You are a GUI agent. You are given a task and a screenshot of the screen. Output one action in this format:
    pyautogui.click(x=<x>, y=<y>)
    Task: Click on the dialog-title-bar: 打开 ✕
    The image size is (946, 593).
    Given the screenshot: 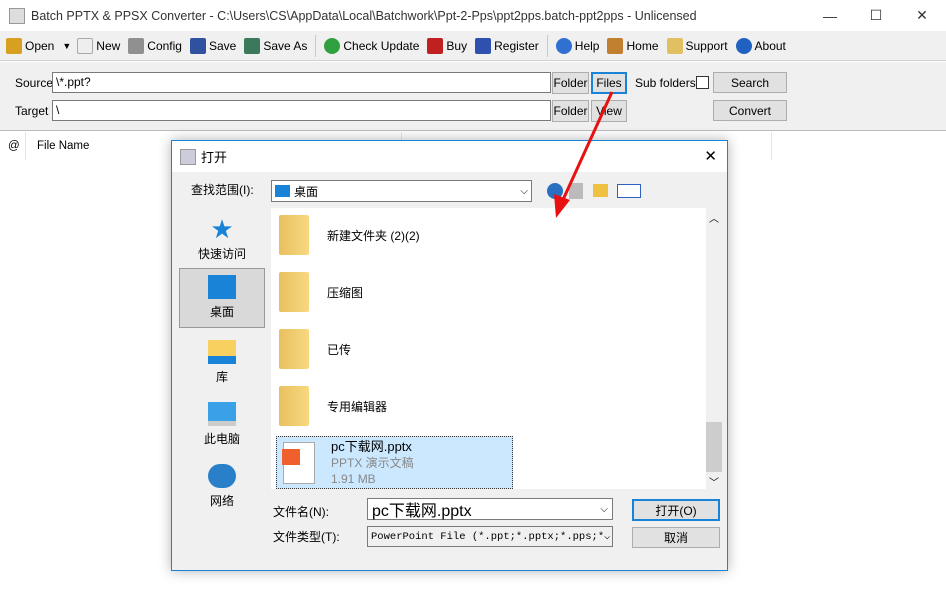 What is the action you would take?
    pyautogui.click(x=449, y=156)
    